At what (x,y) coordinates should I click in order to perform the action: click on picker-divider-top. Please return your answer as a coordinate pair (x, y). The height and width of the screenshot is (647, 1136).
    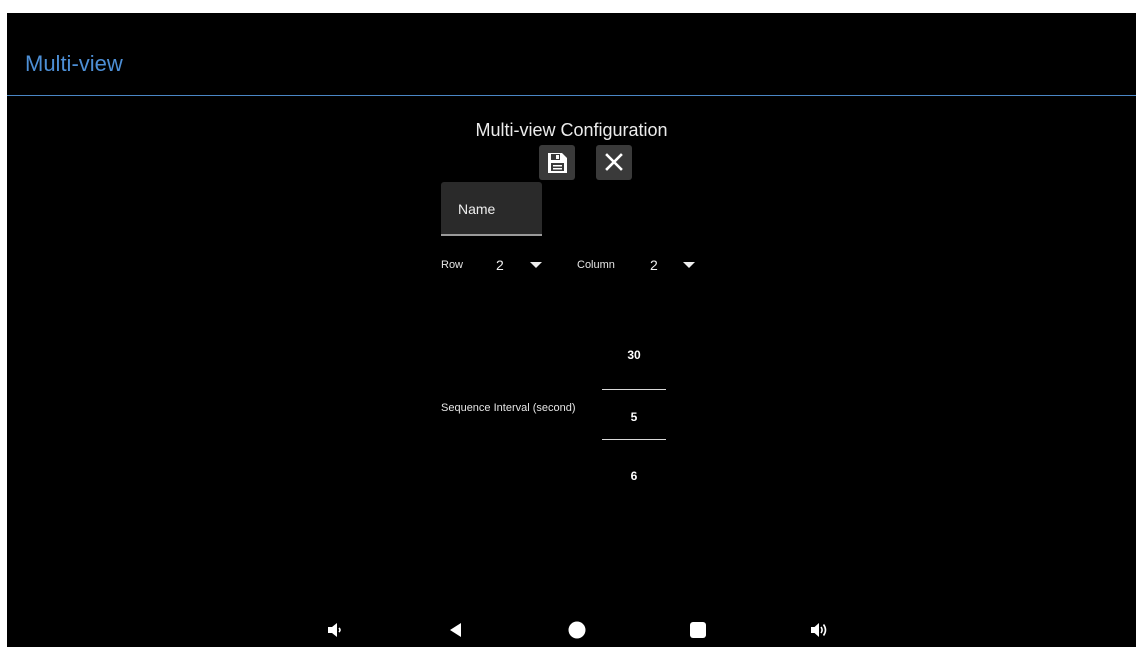
    Looking at the image, I should click on (634, 389).